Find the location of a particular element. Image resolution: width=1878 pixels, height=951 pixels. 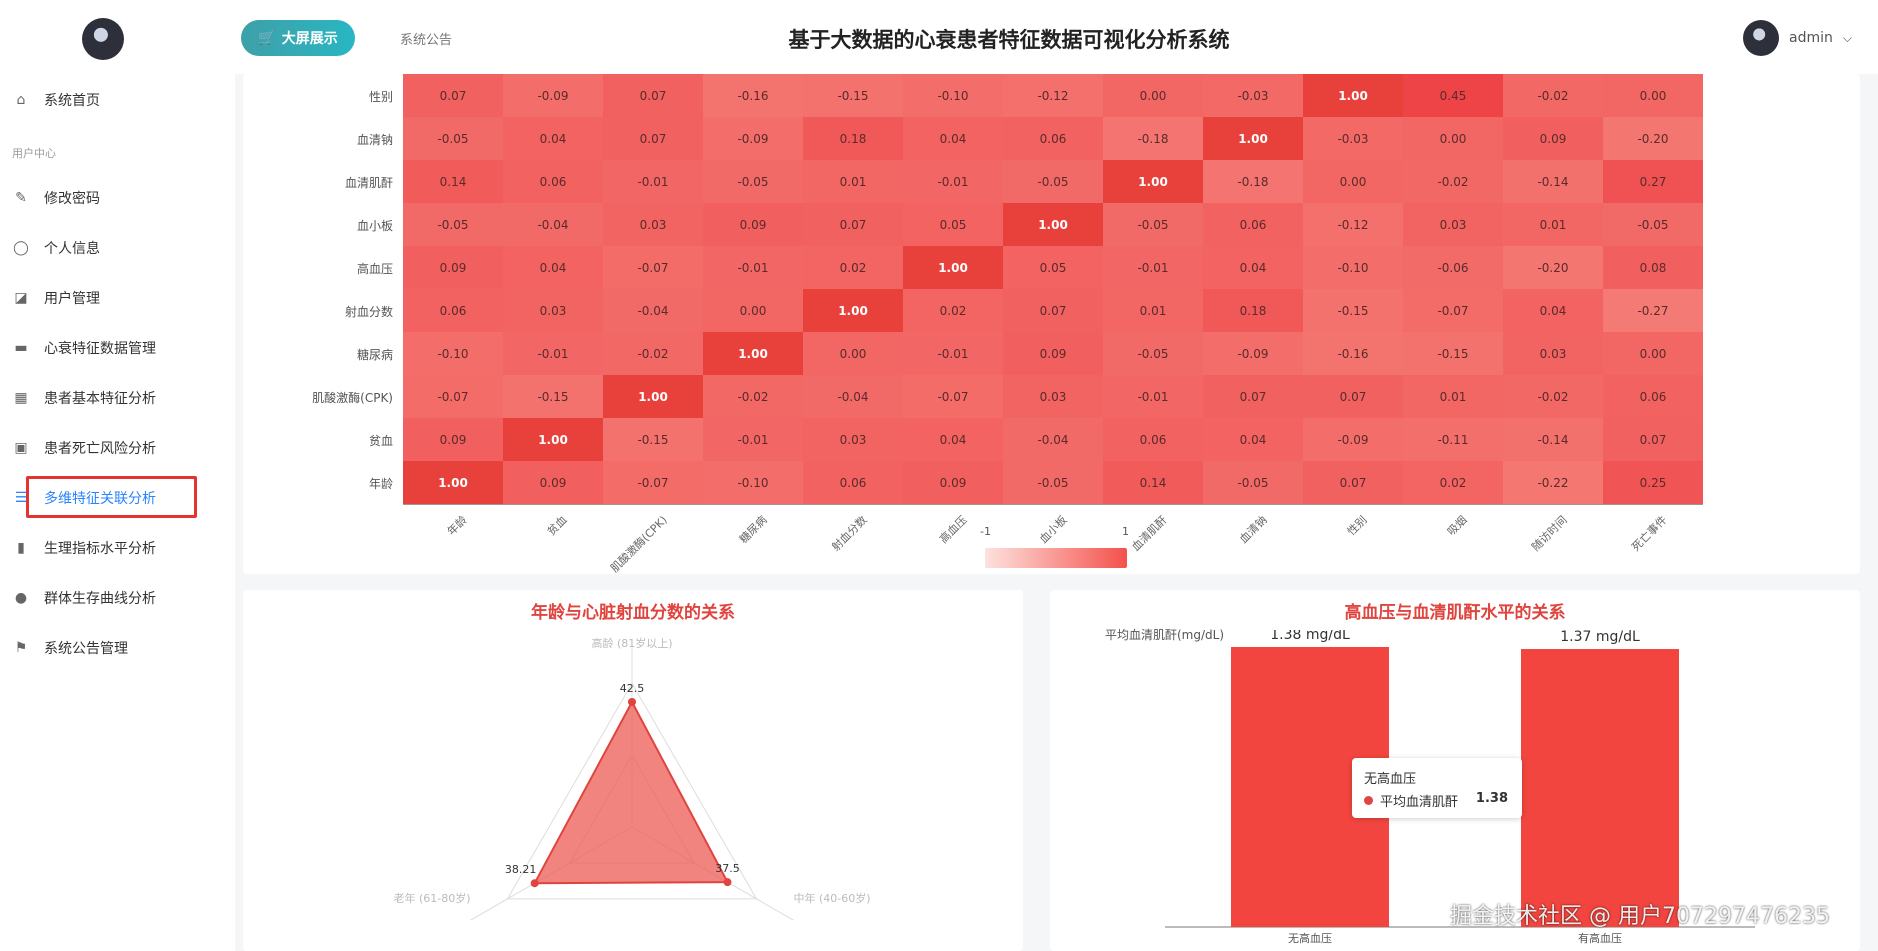

heatmap-cell: 0.02 is located at coordinates (1453, 482).